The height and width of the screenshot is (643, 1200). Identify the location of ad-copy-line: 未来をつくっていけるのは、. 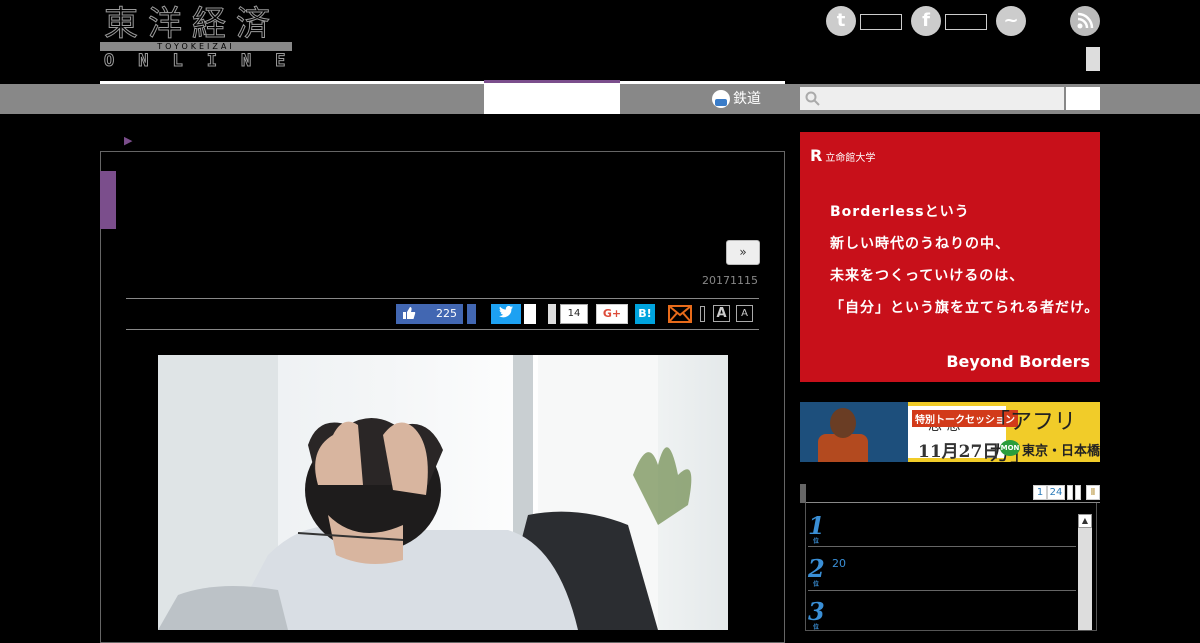
(927, 276).